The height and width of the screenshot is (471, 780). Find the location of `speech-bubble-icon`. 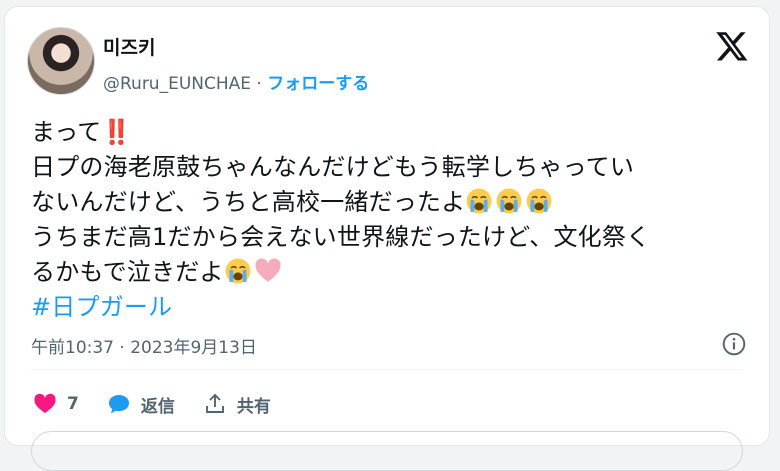

speech-bubble-icon is located at coordinates (118, 404).